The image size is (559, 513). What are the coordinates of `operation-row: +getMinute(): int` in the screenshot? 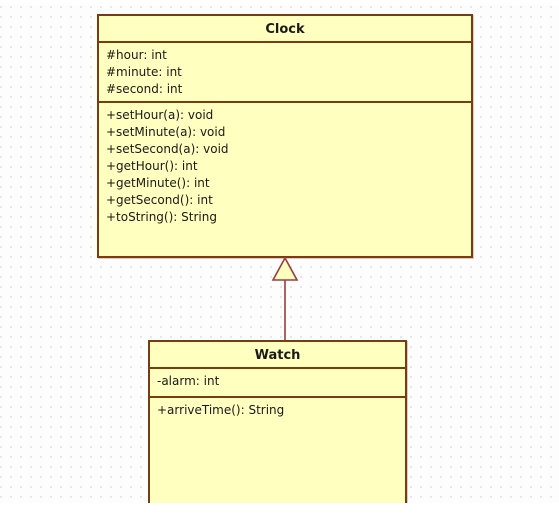 It's located at (158, 183).